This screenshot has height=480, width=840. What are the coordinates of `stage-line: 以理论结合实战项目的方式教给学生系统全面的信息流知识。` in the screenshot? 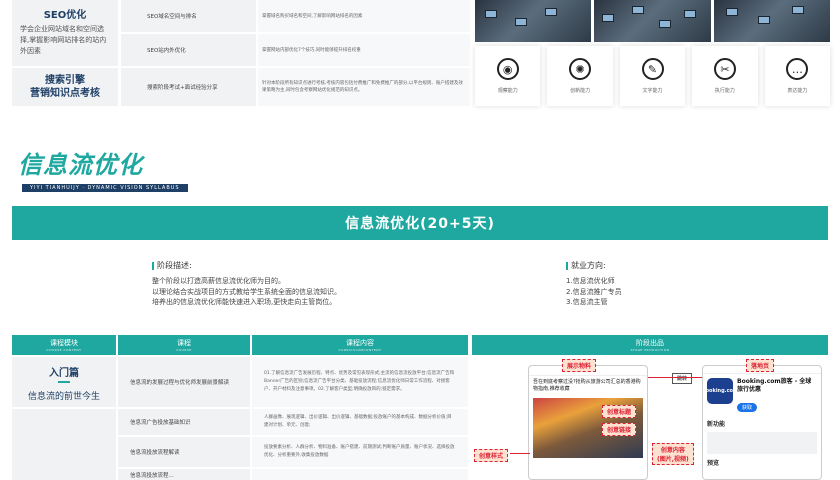 It's located at (246, 291).